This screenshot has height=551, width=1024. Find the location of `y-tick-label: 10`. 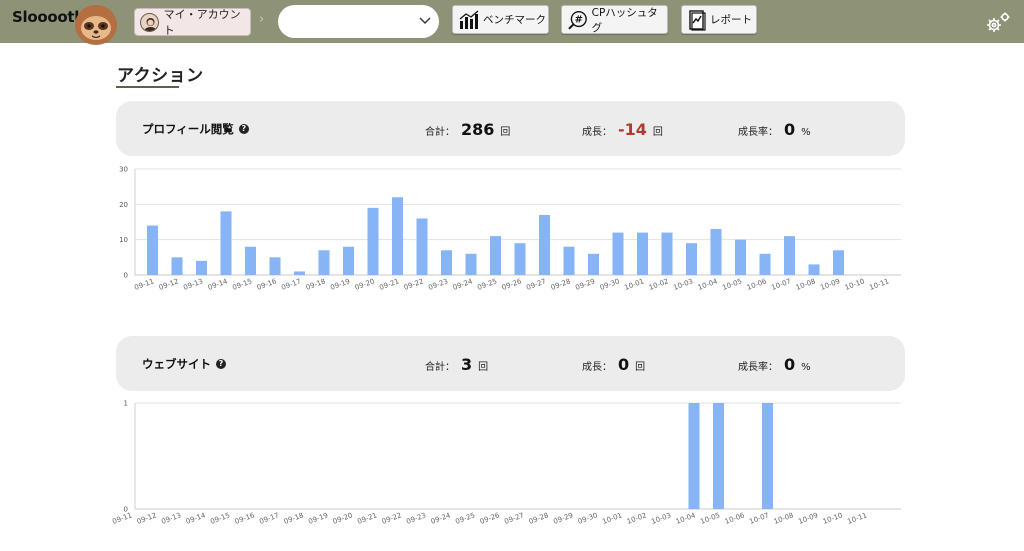

y-tick-label: 10 is located at coordinates (123, 240).